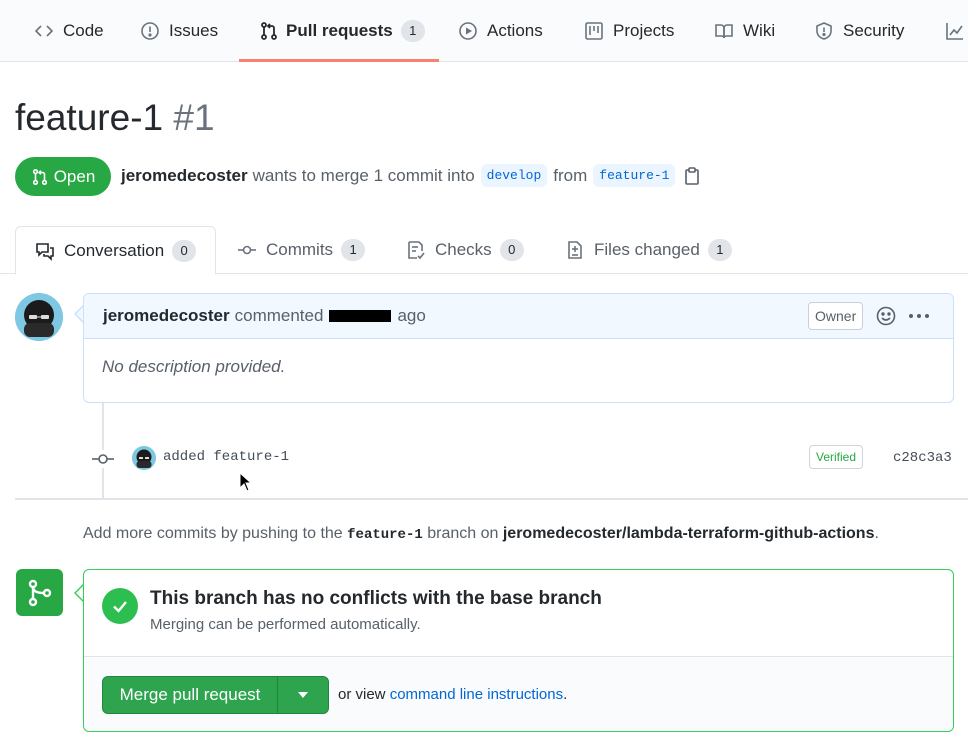 The height and width of the screenshot is (745, 968). What do you see at coordinates (515, 30) in the screenshot?
I see `nav-actions-label: Actions` at bounding box center [515, 30].